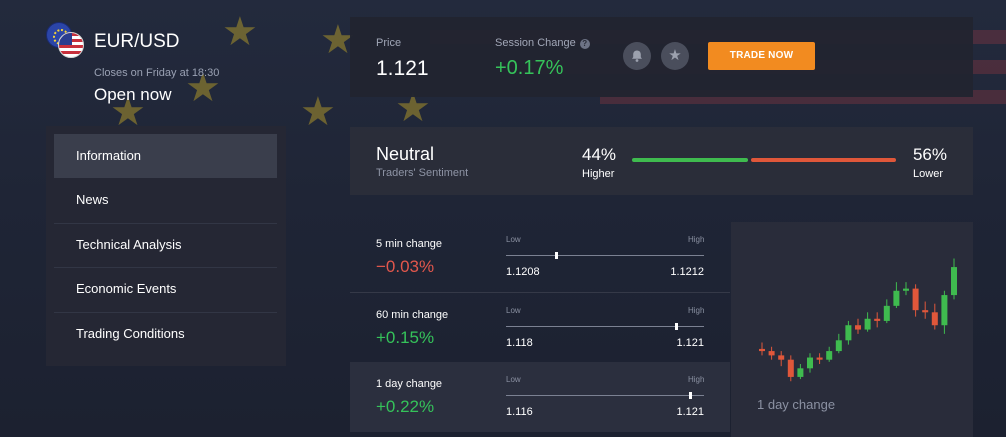 Image resolution: width=1006 pixels, height=437 pixels. I want to click on change-row-1day: 1 day change +0.22% Low High 1.116 1.121, so click(540, 397).